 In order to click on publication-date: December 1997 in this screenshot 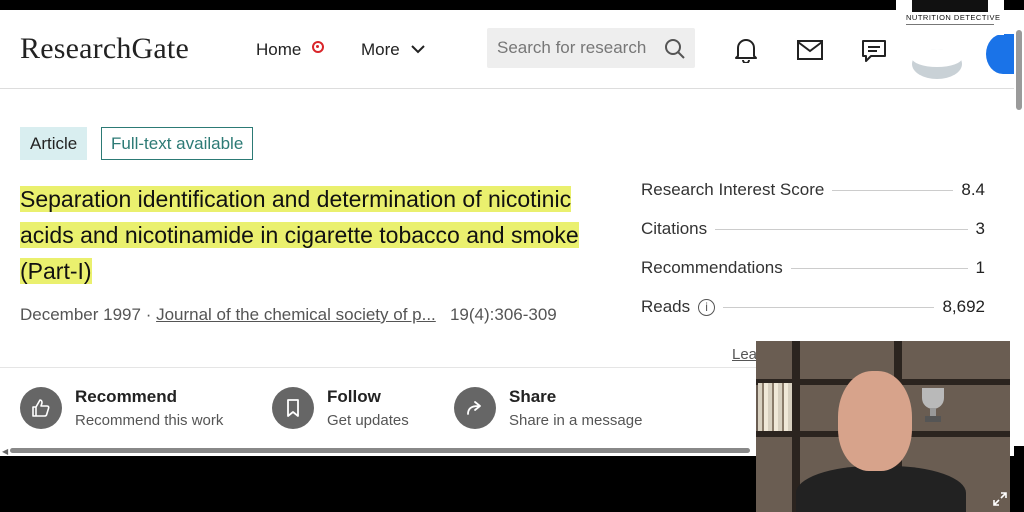, I will do `click(80, 314)`.